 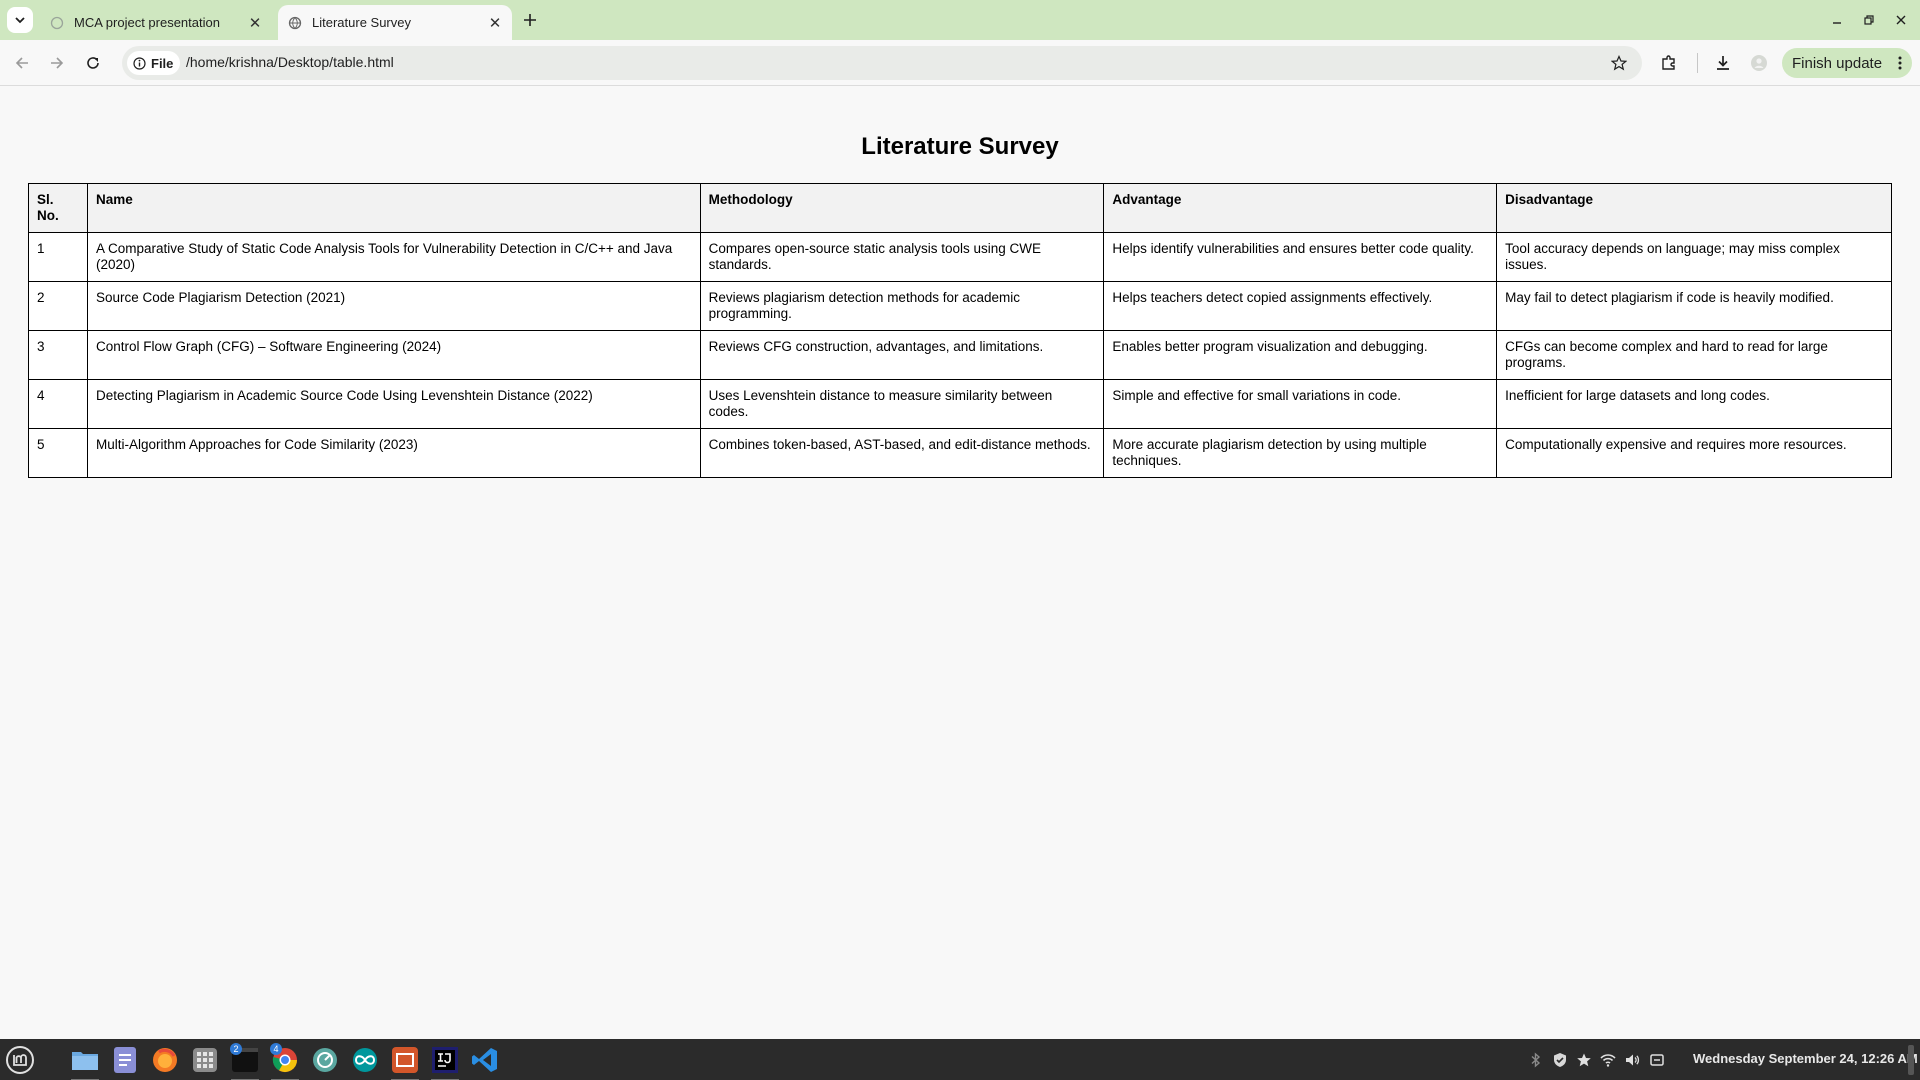 I want to click on volume-icon, so click(x=1632, y=1060).